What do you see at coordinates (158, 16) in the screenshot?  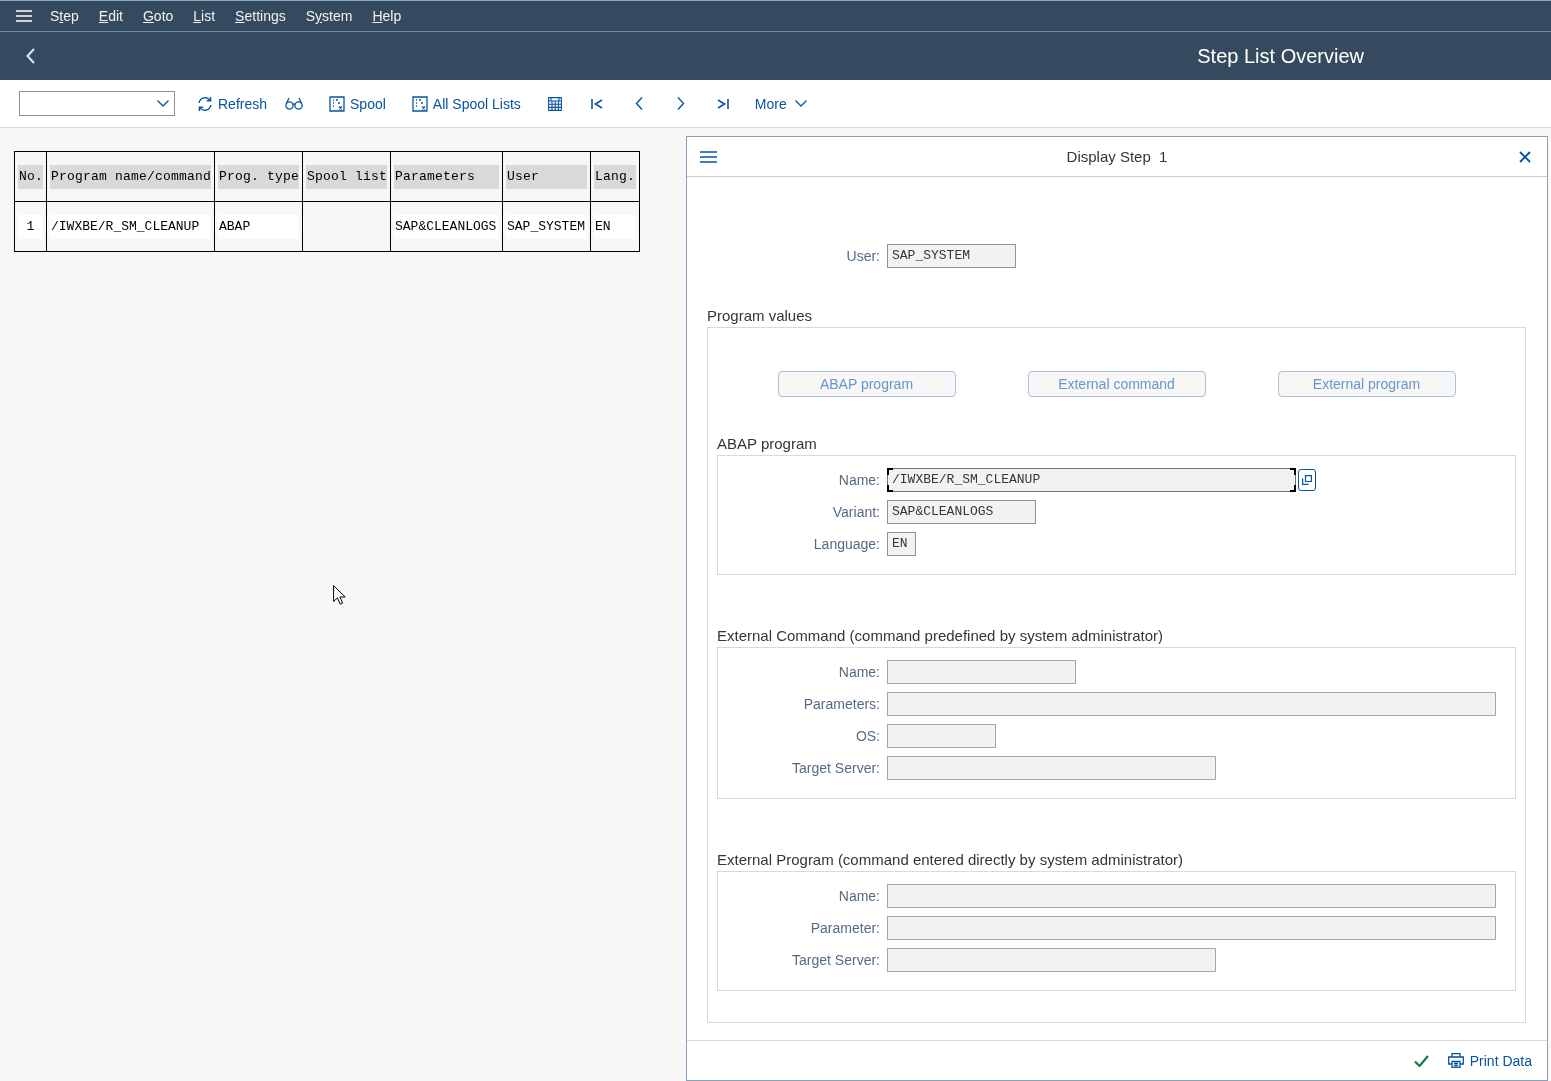 I see `menu-item: Goto` at bounding box center [158, 16].